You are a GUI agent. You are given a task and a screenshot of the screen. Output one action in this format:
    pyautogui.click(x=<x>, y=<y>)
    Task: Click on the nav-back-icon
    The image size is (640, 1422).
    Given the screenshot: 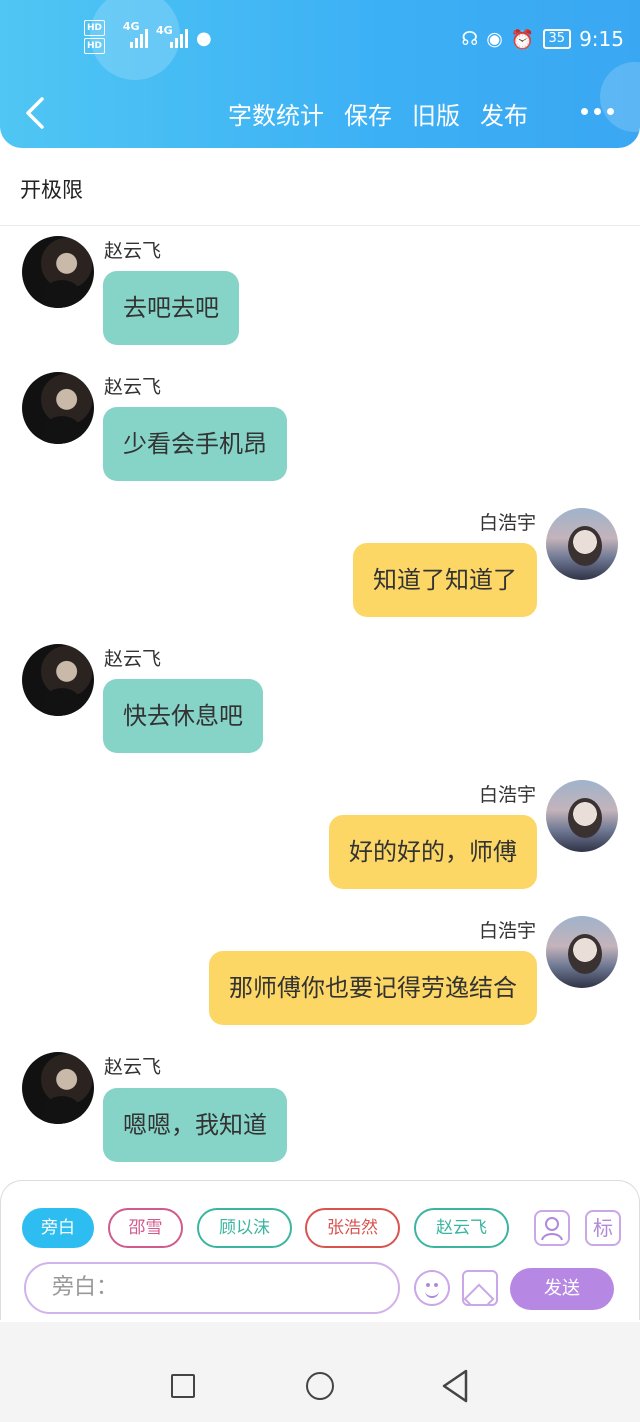 What is the action you would take?
    pyautogui.click(x=455, y=1386)
    